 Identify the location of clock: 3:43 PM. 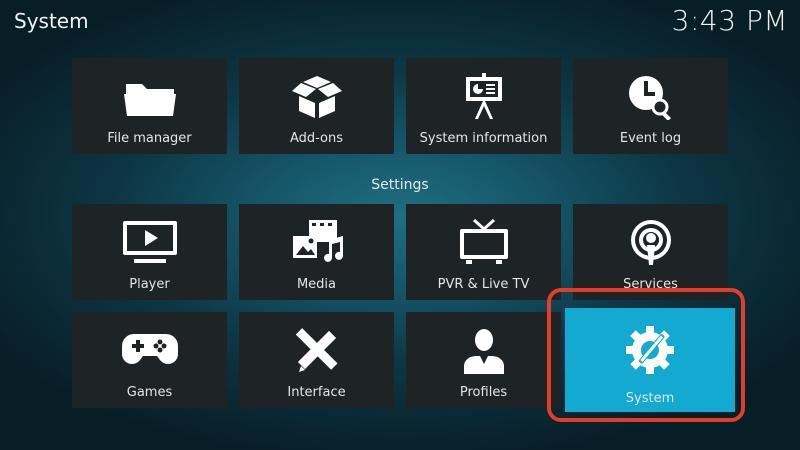
(729, 20).